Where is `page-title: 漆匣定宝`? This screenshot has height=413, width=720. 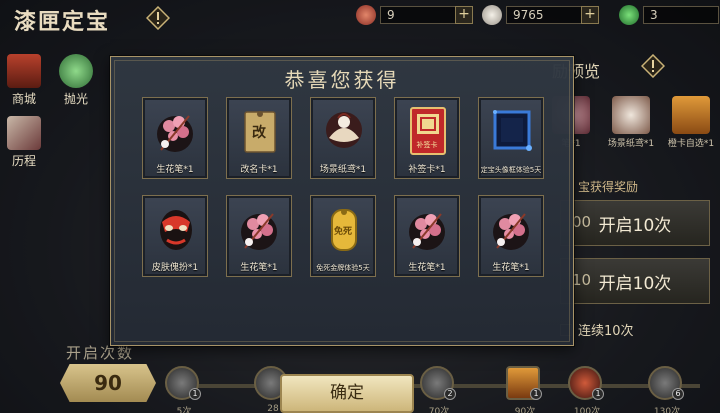
page-title: 漆匣定宝 is located at coordinates (62, 22).